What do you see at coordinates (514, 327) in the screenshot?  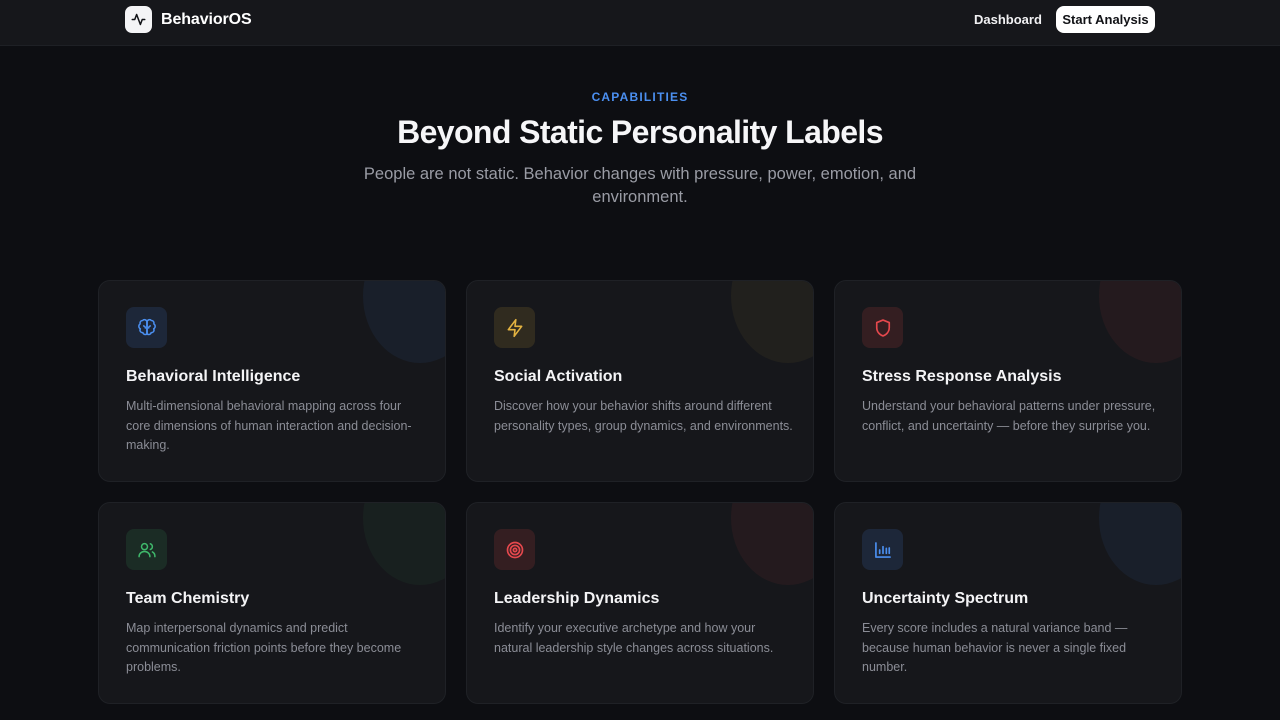 I see `lightning-icon` at bounding box center [514, 327].